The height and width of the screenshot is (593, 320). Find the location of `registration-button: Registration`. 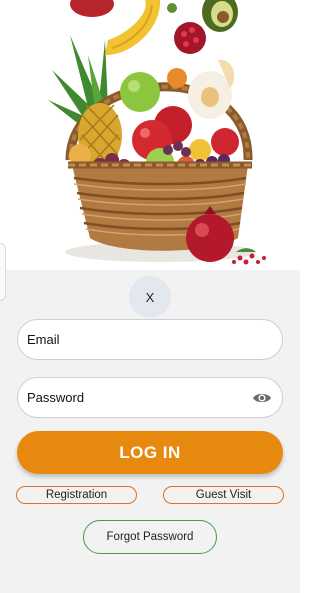

registration-button: Registration is located at coordinates (76, 495).